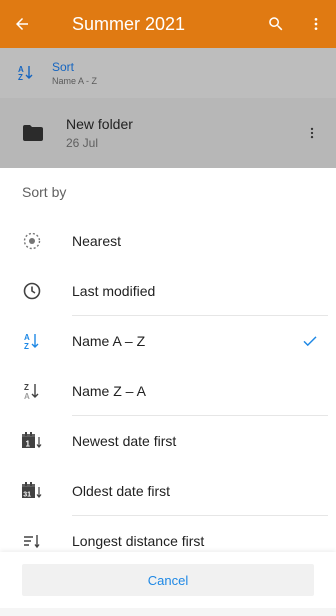 The image size is (336, 616). What do you see at coordinates (109, 341) in the screenshot?
I see `sort-option-label: Name A – Z` at bounding box center [109, 341].